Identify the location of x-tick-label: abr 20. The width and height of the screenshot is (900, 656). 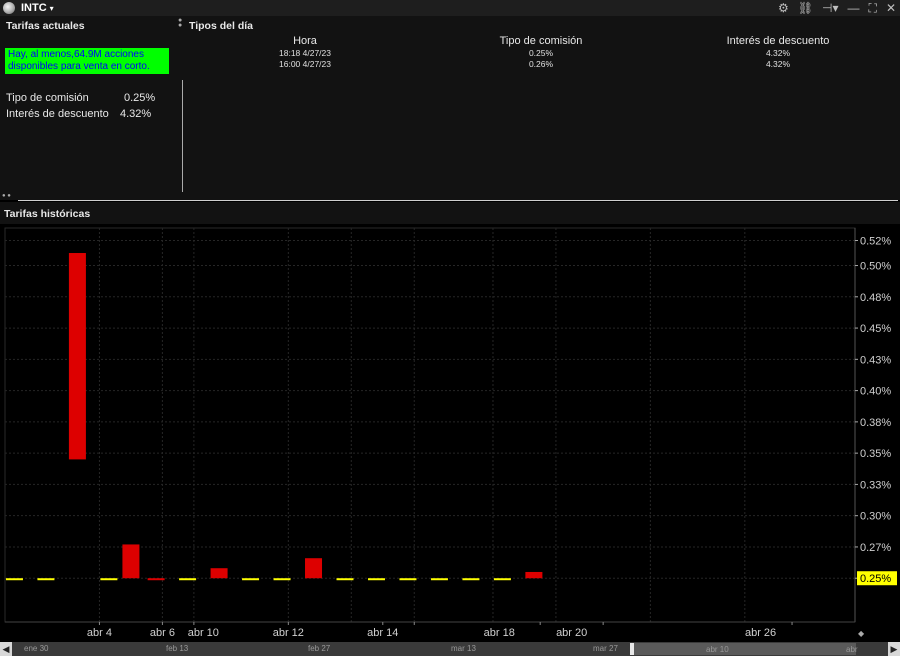
(571, 633).